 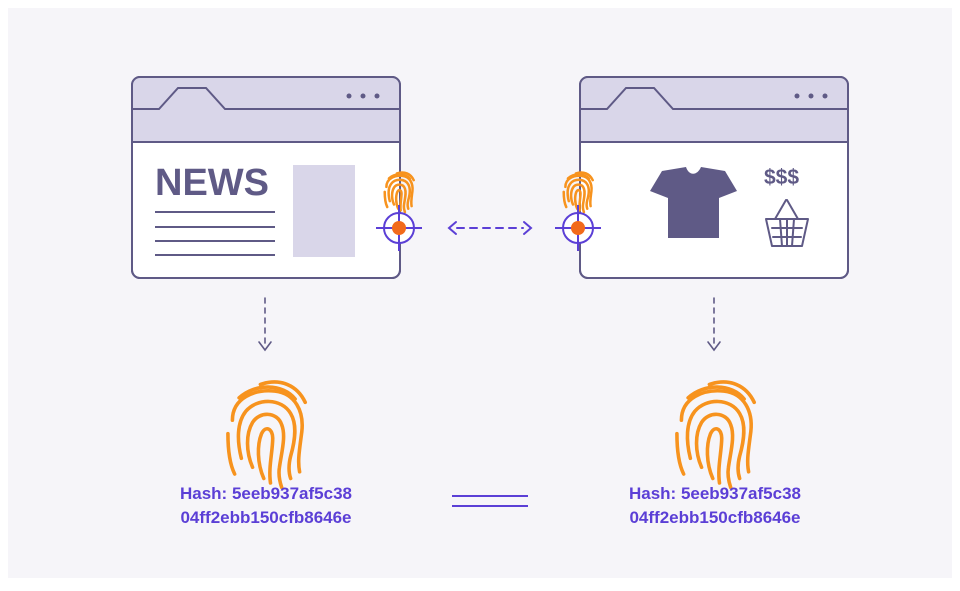 I want to click on news-browser-window: NEWS, so click(x=266, y=177).